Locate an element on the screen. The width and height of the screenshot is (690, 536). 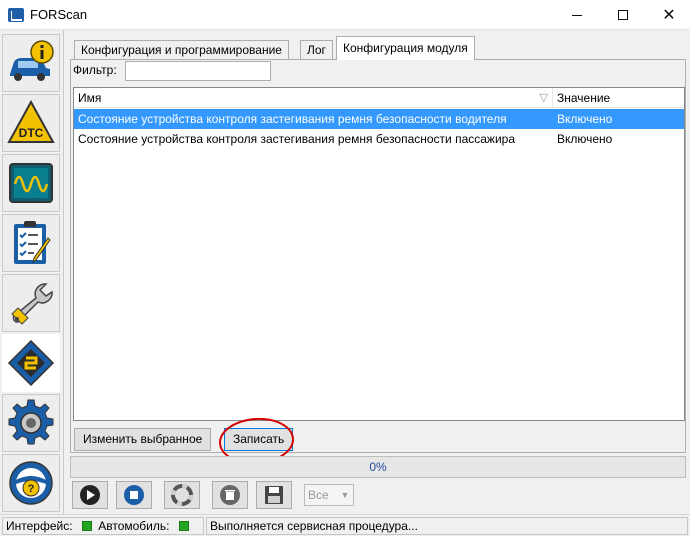
title-bar: FORScan ✕ is located at coordinates (345, 15).